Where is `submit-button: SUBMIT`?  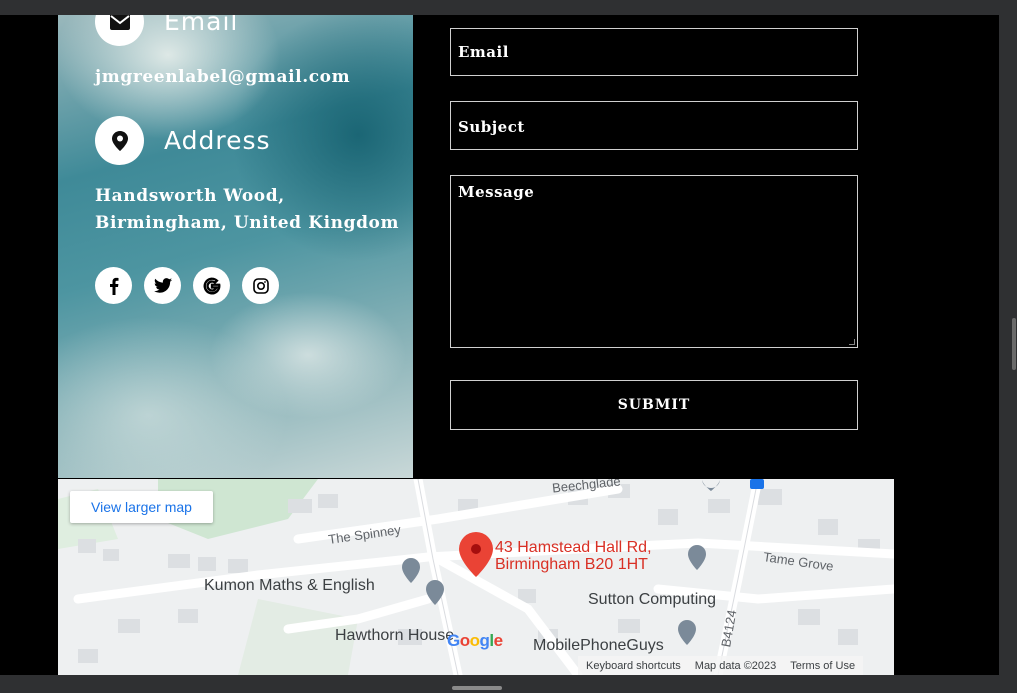 submit-button: SUBMIT is located at coordinates (654, 405).